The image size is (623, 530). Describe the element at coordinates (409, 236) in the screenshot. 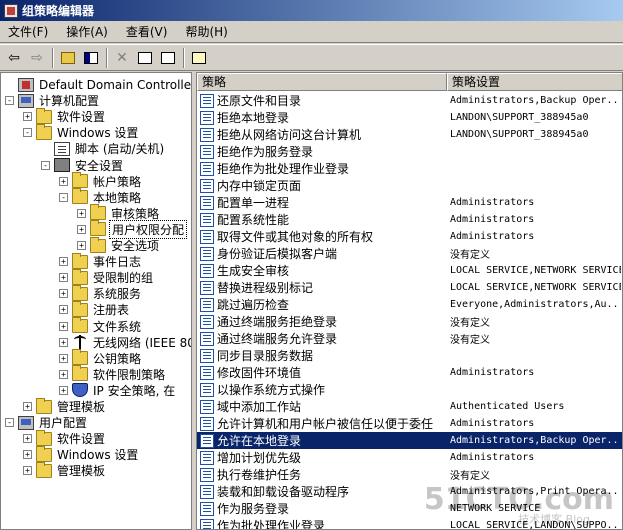

I see `table-row: 取得文件或其他对象的所有权 Administrators` at that location.